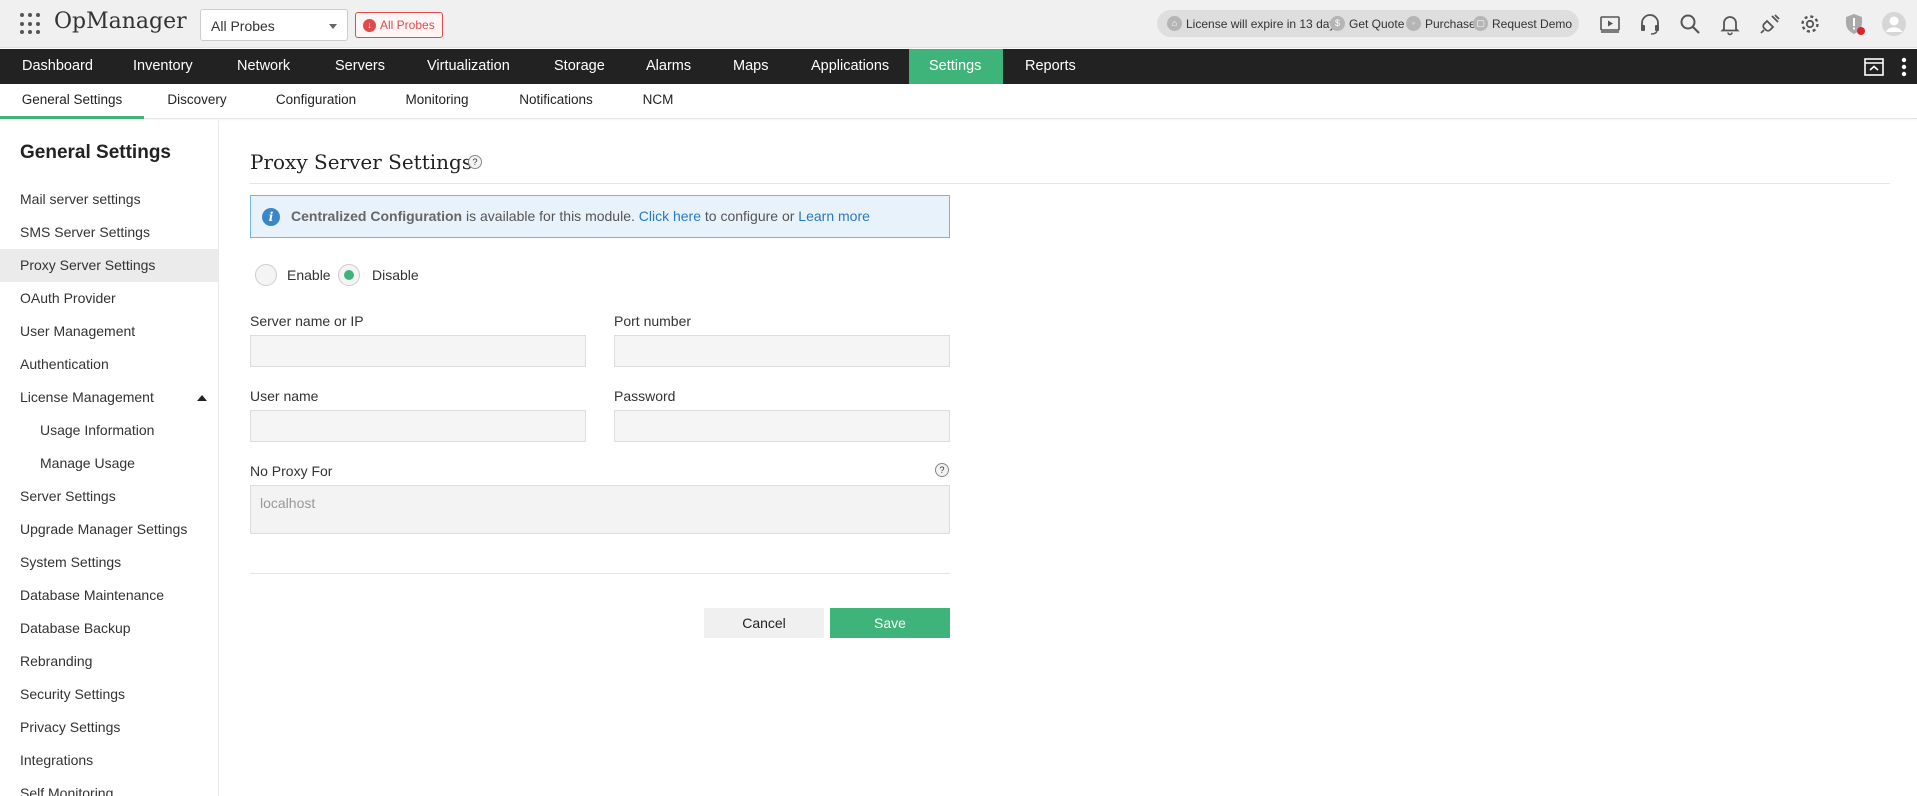  Describe the element at coordinates (163, 66) in the screenshot. I see `nav-inventory: Inventory` at that location.